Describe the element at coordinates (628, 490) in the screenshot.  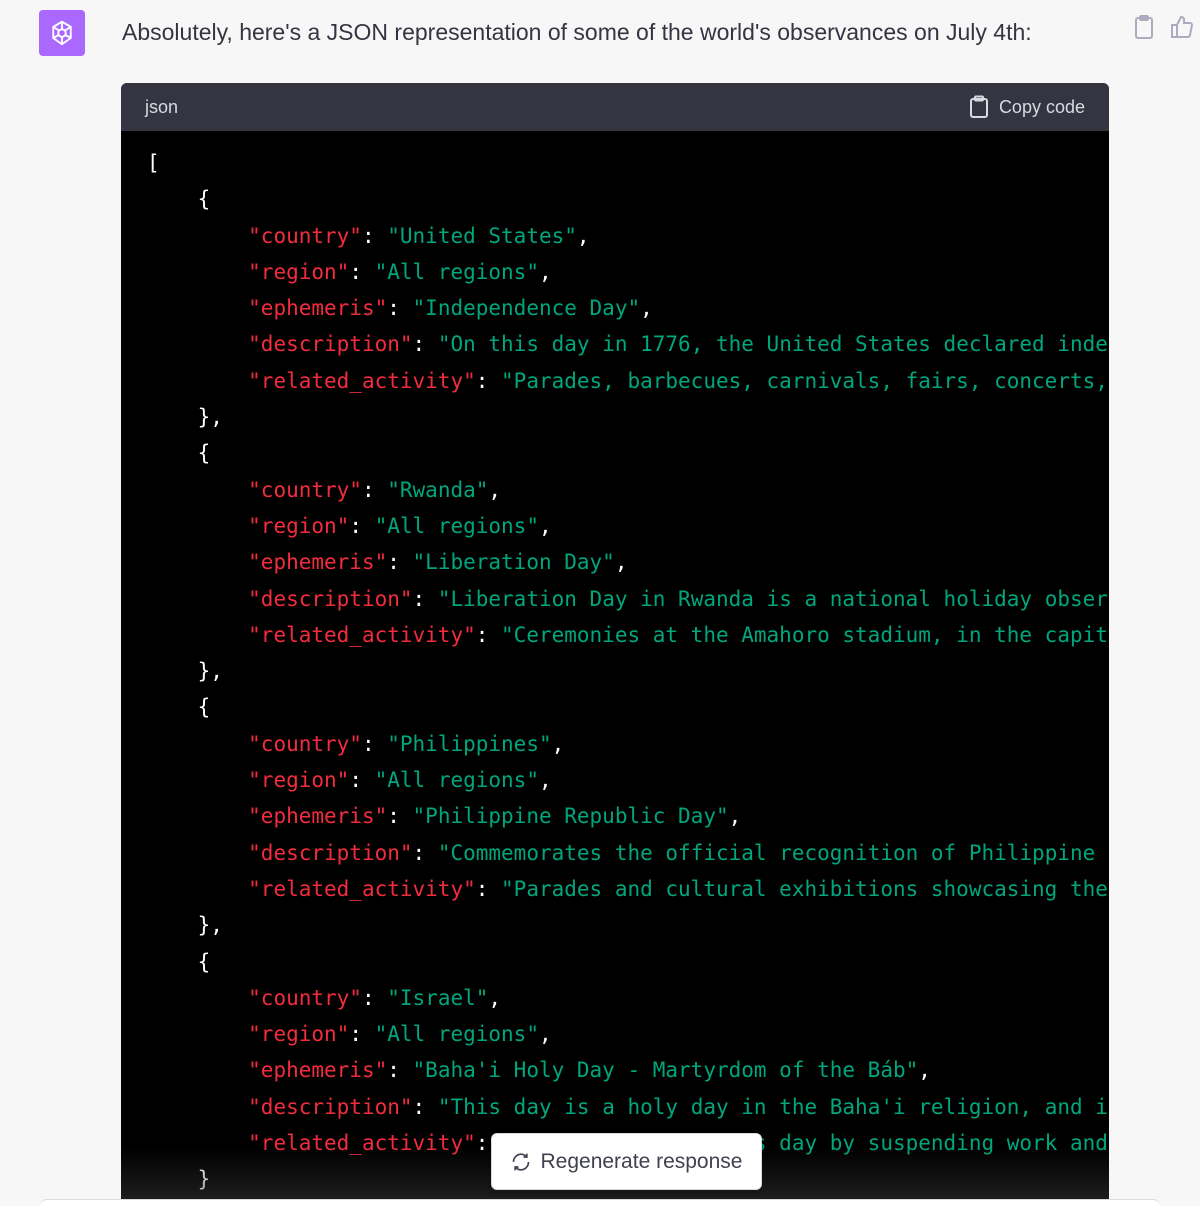
I see `code-line: "country": "Rwanda",` at that location.